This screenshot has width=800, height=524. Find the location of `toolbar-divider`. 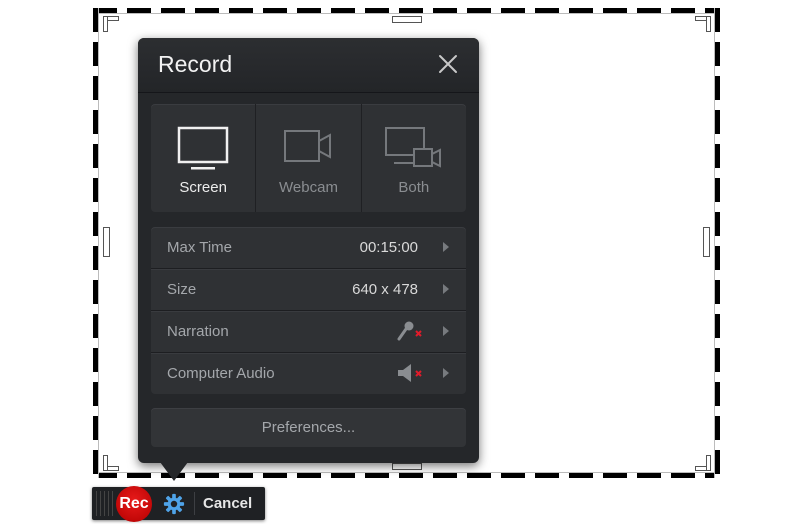

toolbar-divider is located at coordinates (194, 503).